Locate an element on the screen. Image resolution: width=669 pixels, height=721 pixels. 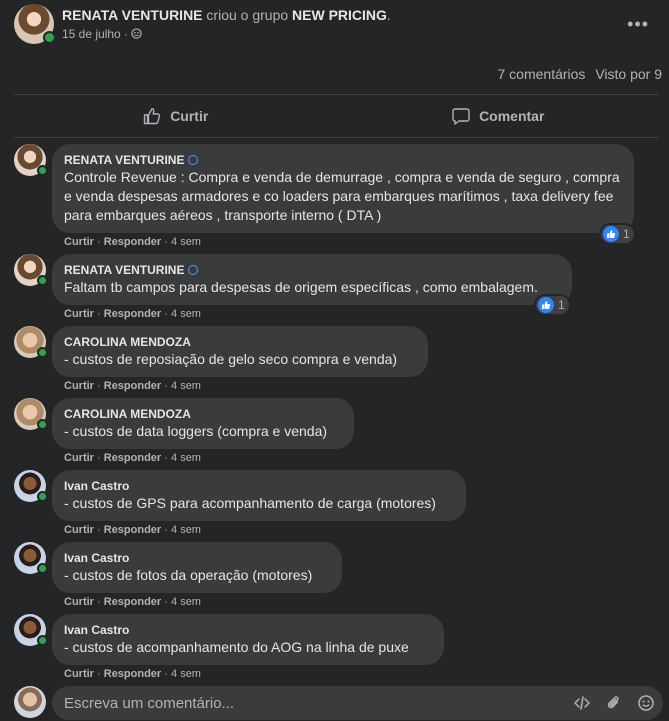
comment-label: Comentar is located at coordinates (512, 116).